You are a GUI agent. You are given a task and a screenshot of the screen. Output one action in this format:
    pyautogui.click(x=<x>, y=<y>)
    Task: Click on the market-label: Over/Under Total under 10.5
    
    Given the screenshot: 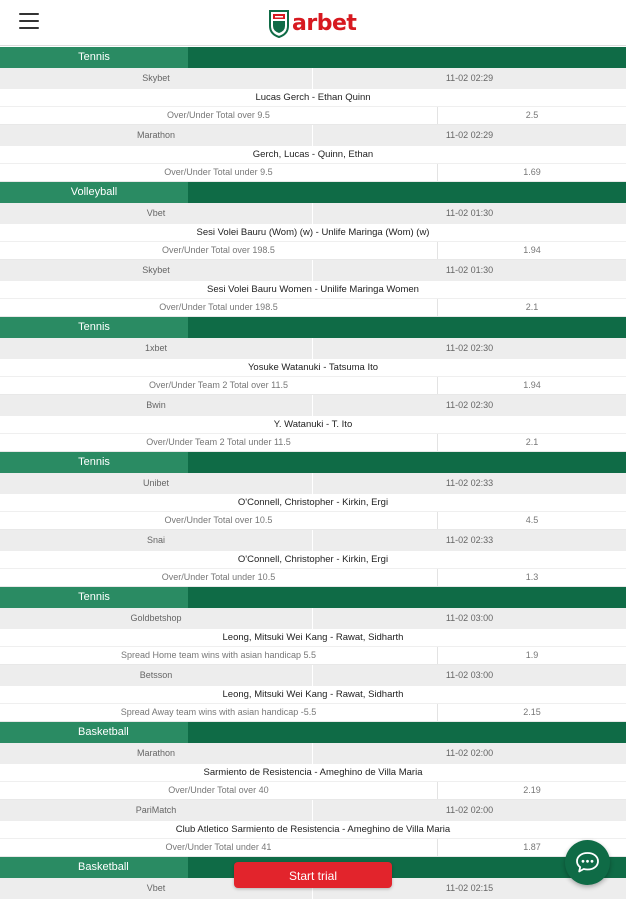 What is the action you would take?
    pyautogui.click(x=219, y=577)
    